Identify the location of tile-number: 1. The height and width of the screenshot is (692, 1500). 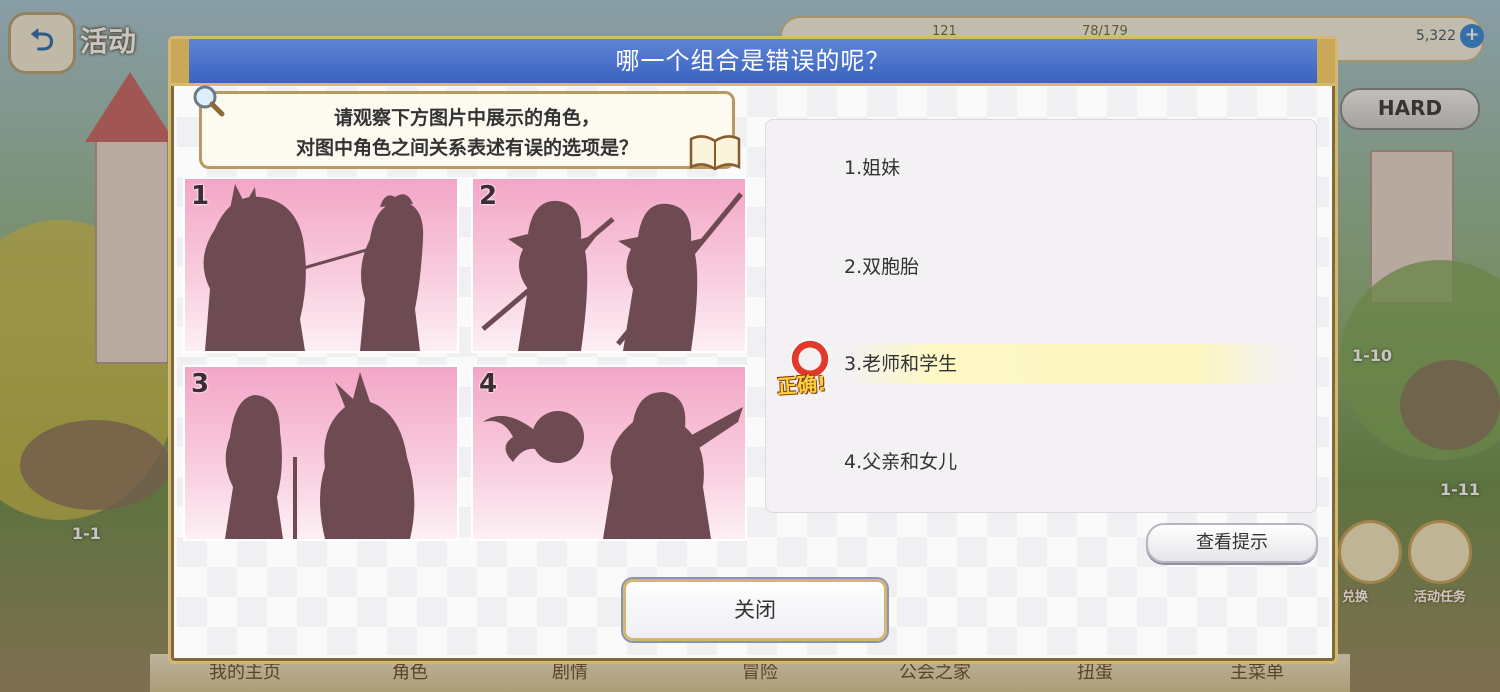
(200, 196).